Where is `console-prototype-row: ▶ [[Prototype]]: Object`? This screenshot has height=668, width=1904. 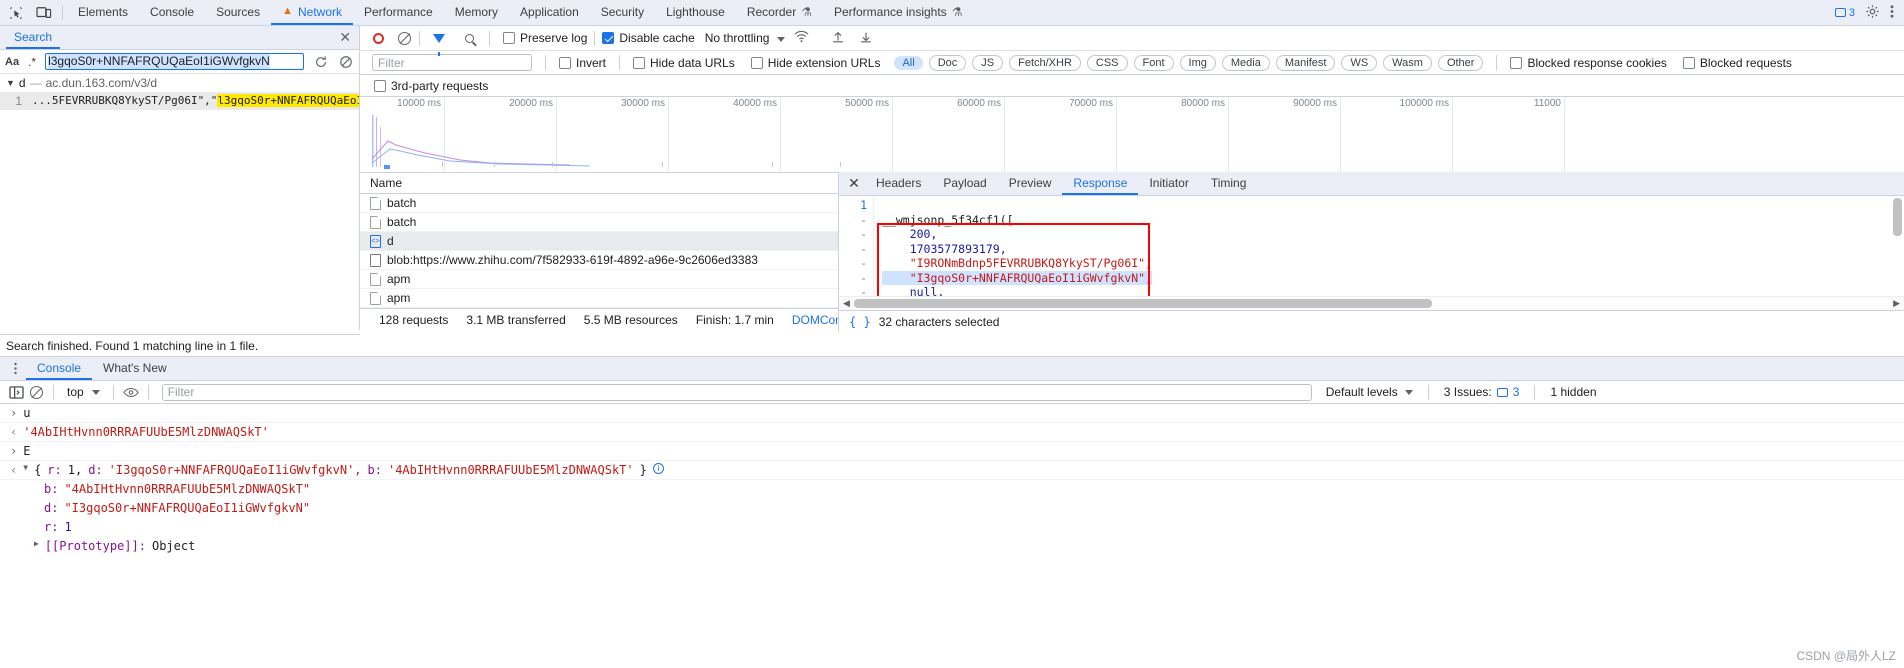 console-prototype-row: ▶ [[Prototype]]: Object is located at coordinates (952, 546).